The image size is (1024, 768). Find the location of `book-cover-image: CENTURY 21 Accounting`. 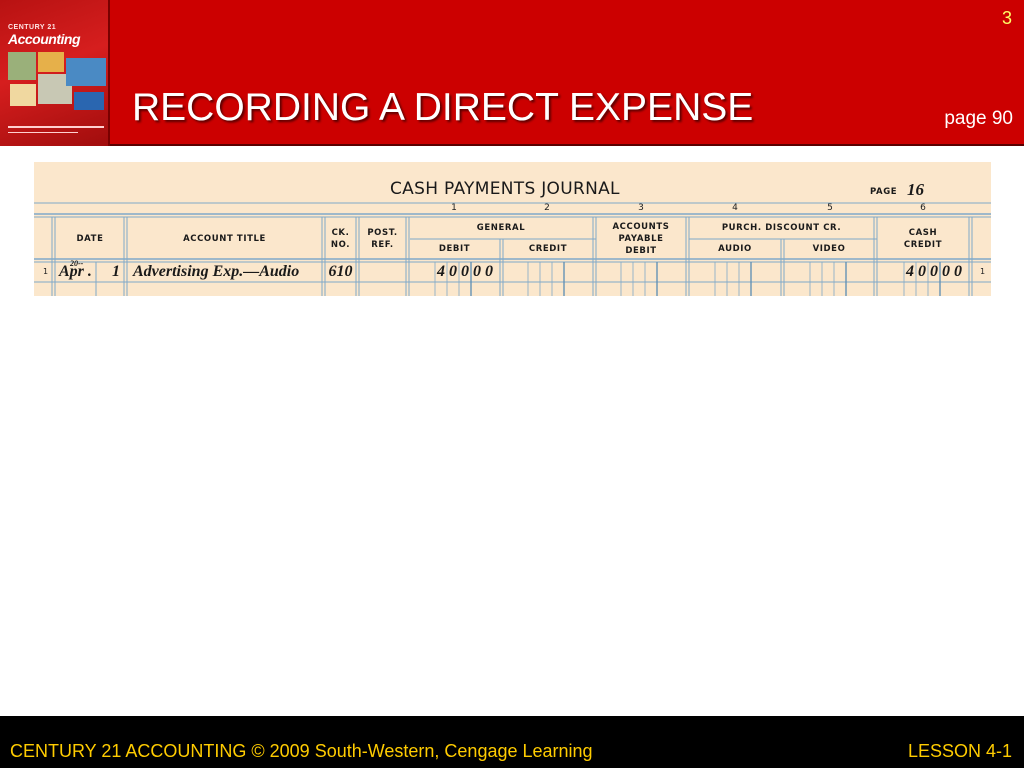

book-cover-image: CENTURY 21 Accounting is located at coordinates (55, 73).